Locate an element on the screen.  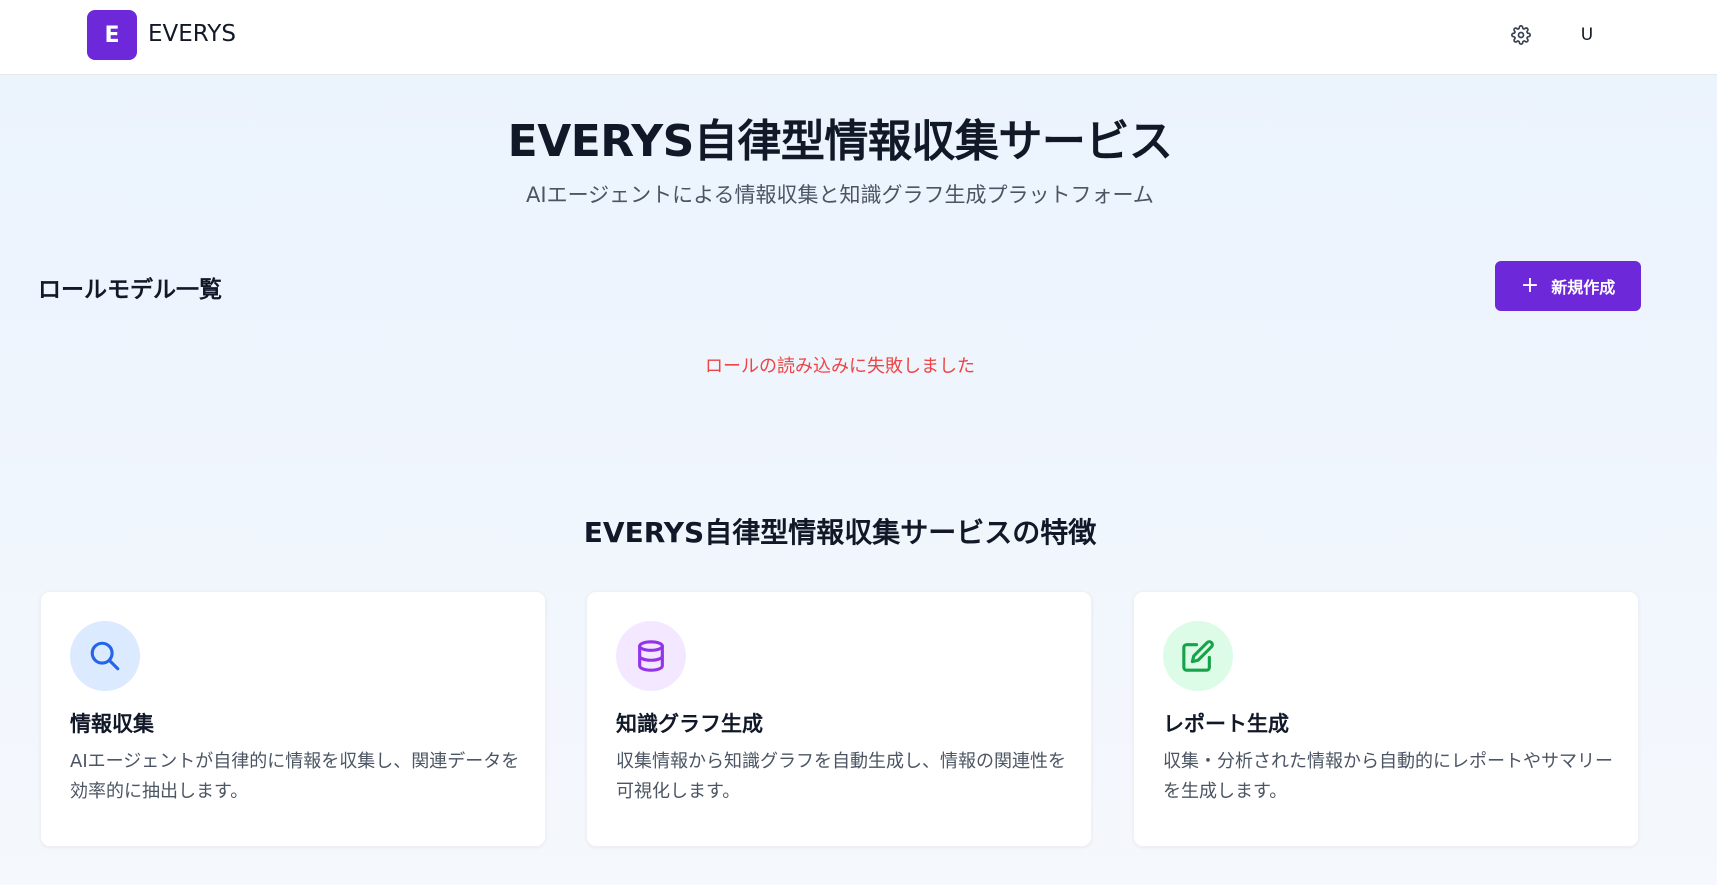
search-icon-badge is located at coordinates (105, 656).